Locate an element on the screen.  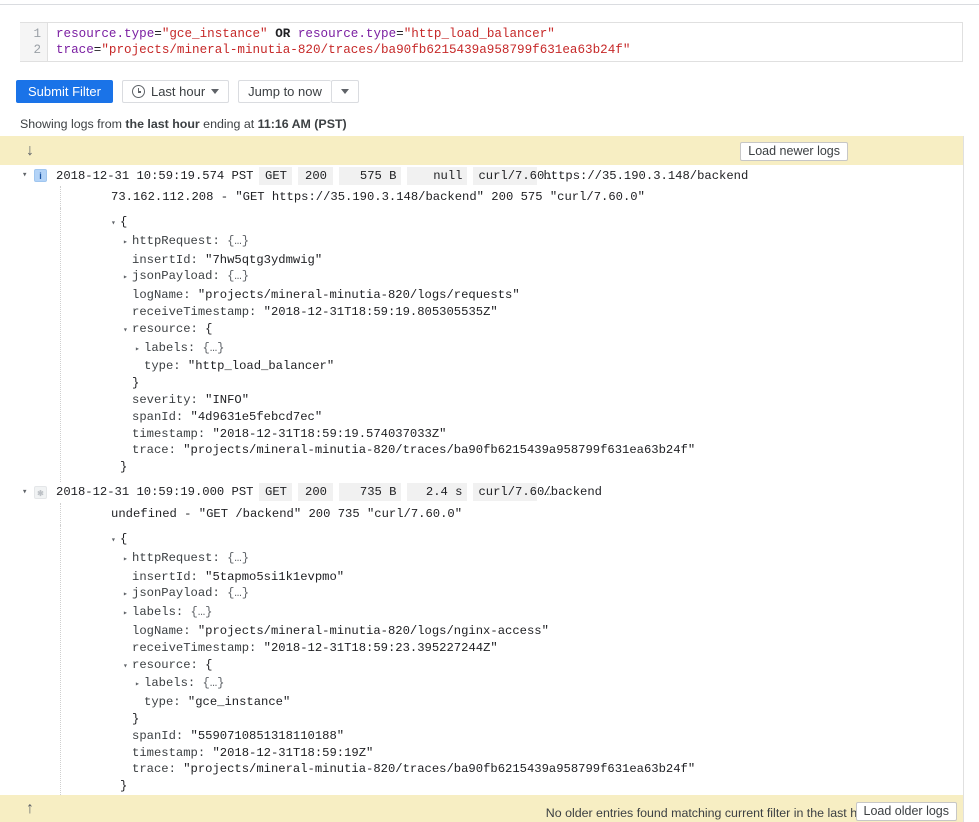
info-icon: i is located at coordinates (40, 175).